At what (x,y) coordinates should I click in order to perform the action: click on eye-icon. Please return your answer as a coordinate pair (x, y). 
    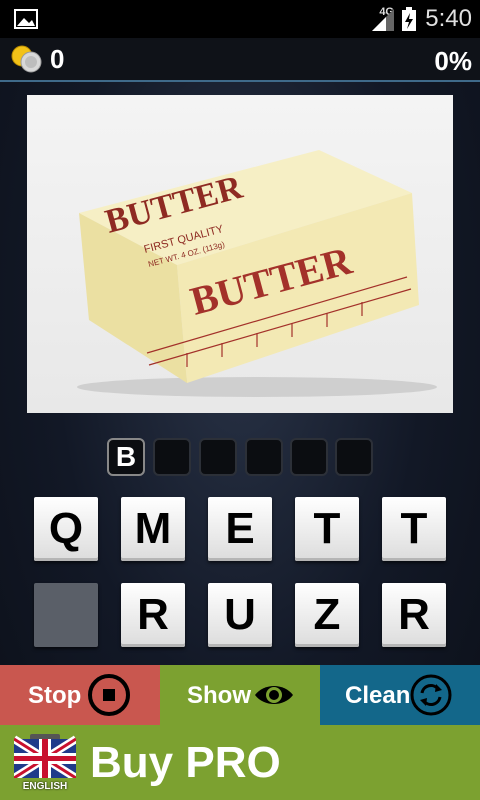
    Looking at the image, I should click on (274, 695).